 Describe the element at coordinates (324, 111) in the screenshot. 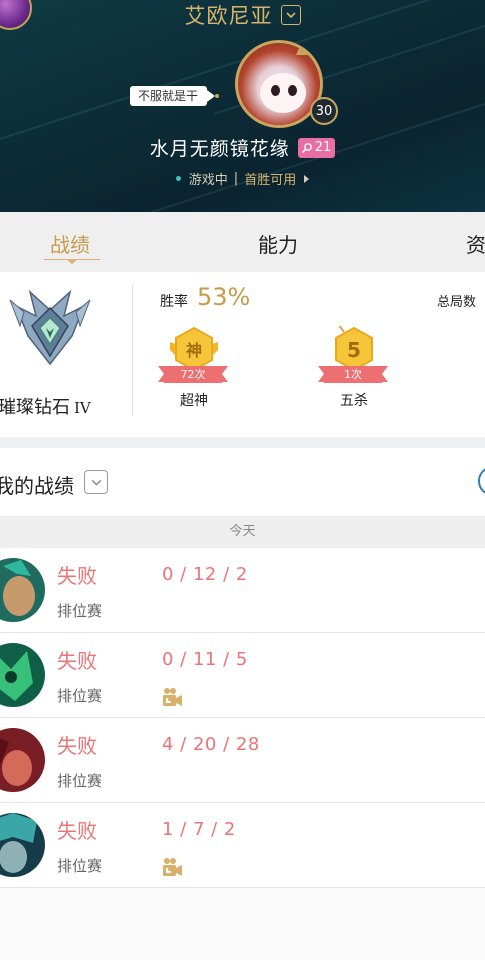

I see `level-badge: 30` at that location.